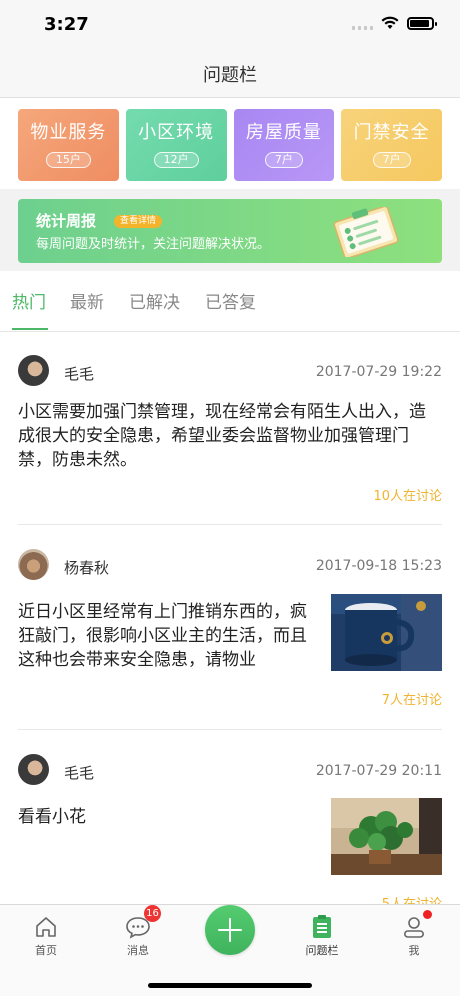 The width and height of the screenshot is (460, 996). What do you see at coordinates (378, 771) in the screenshot?
I see `post-timestamp: 2017-07-29 20:11` at bounding box center [378, 771].